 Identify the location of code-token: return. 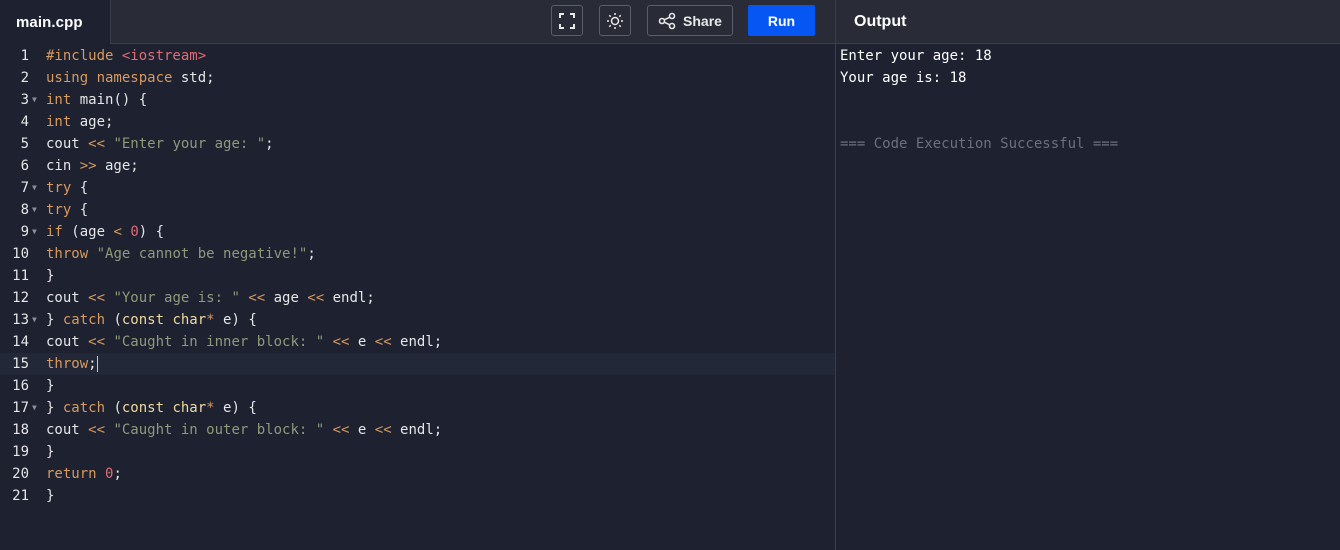
(71, 474).